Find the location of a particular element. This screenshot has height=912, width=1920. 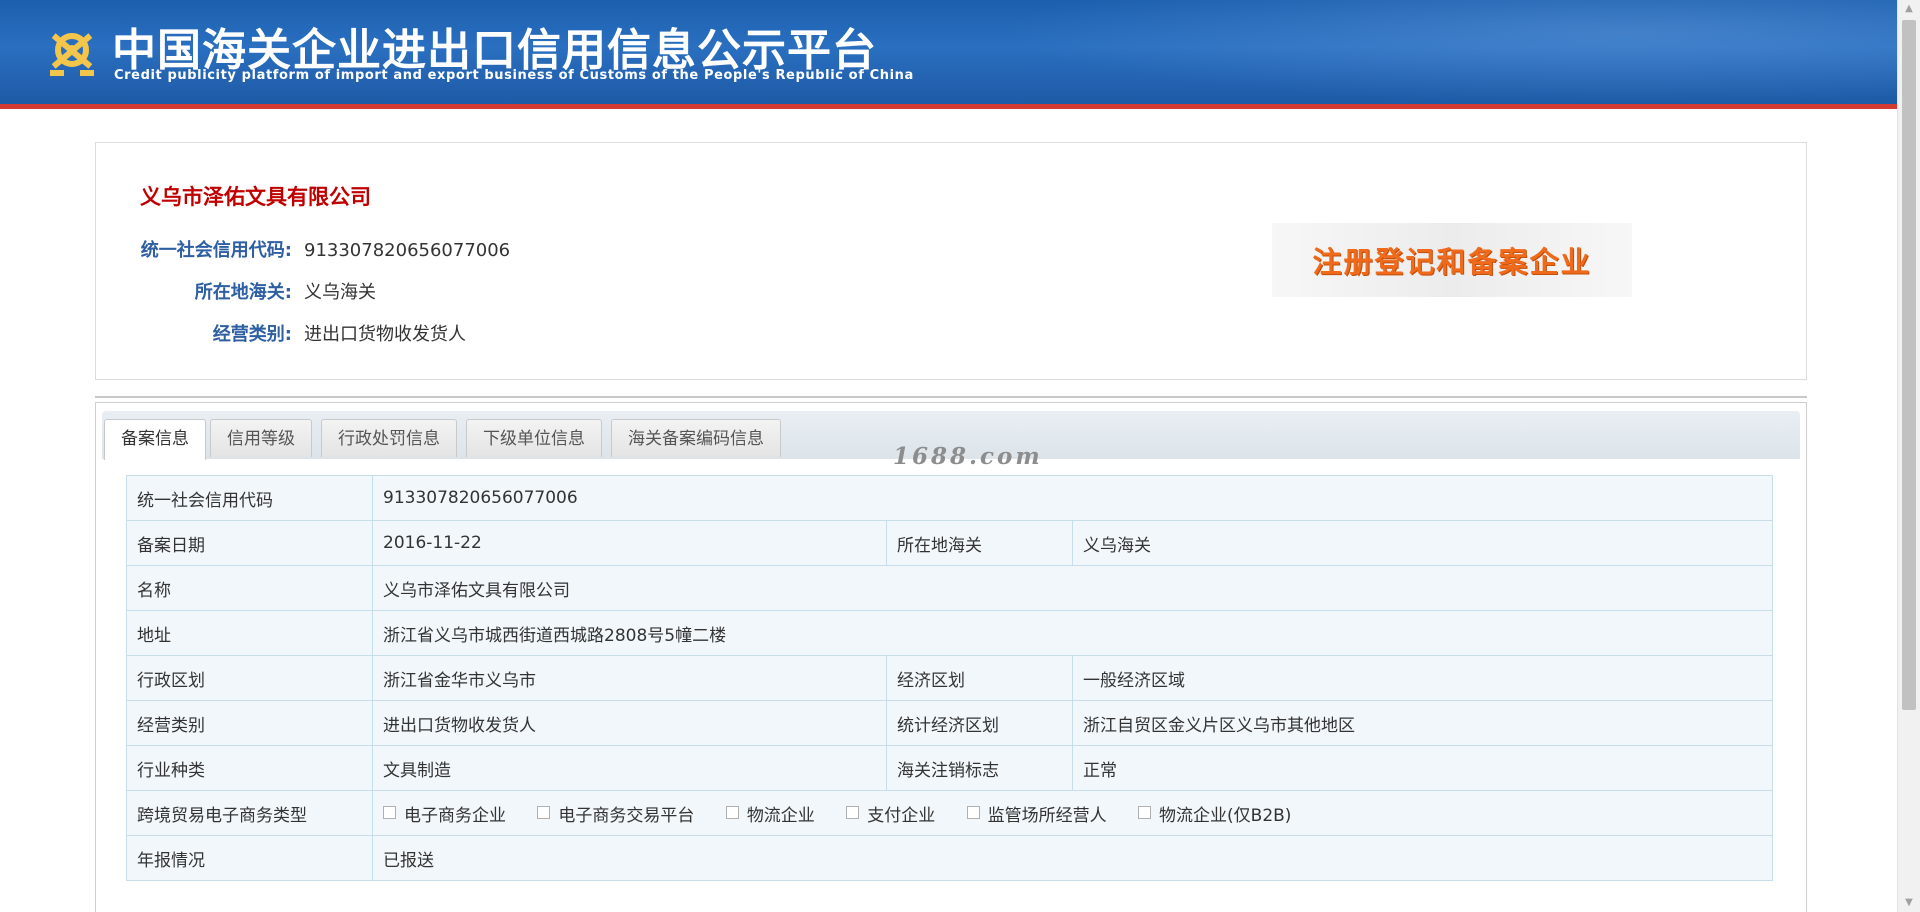

ecommerce-option: 电子商务交易平台 is located at coordinates (615, 813).